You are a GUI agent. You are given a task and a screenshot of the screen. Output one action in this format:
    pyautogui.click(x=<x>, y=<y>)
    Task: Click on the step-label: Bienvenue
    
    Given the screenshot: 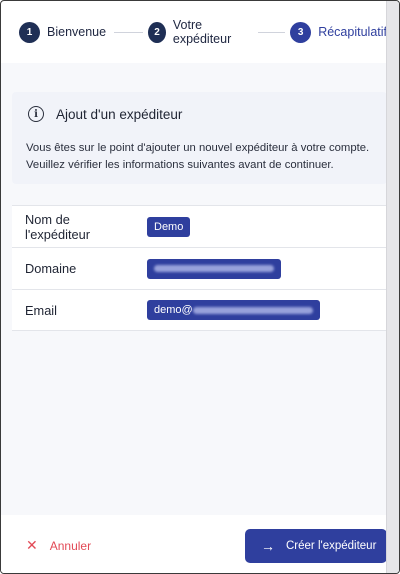 What is the action you would take?
    pyautogui.click(x=77, y=32)
    